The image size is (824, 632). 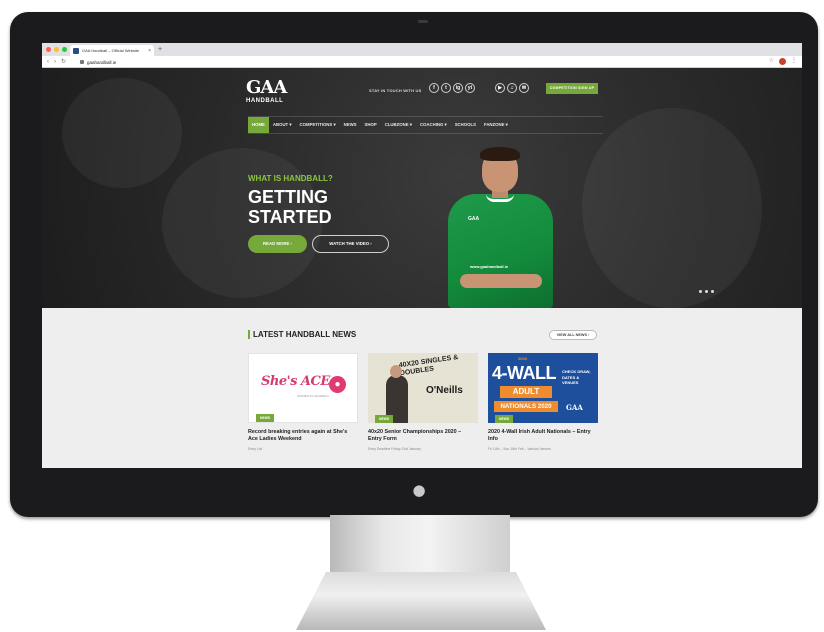 What do you see at coordinates (470, 88) in the screenshot?
I see `youtube-icon: yt` at bounding box center [470, 88].